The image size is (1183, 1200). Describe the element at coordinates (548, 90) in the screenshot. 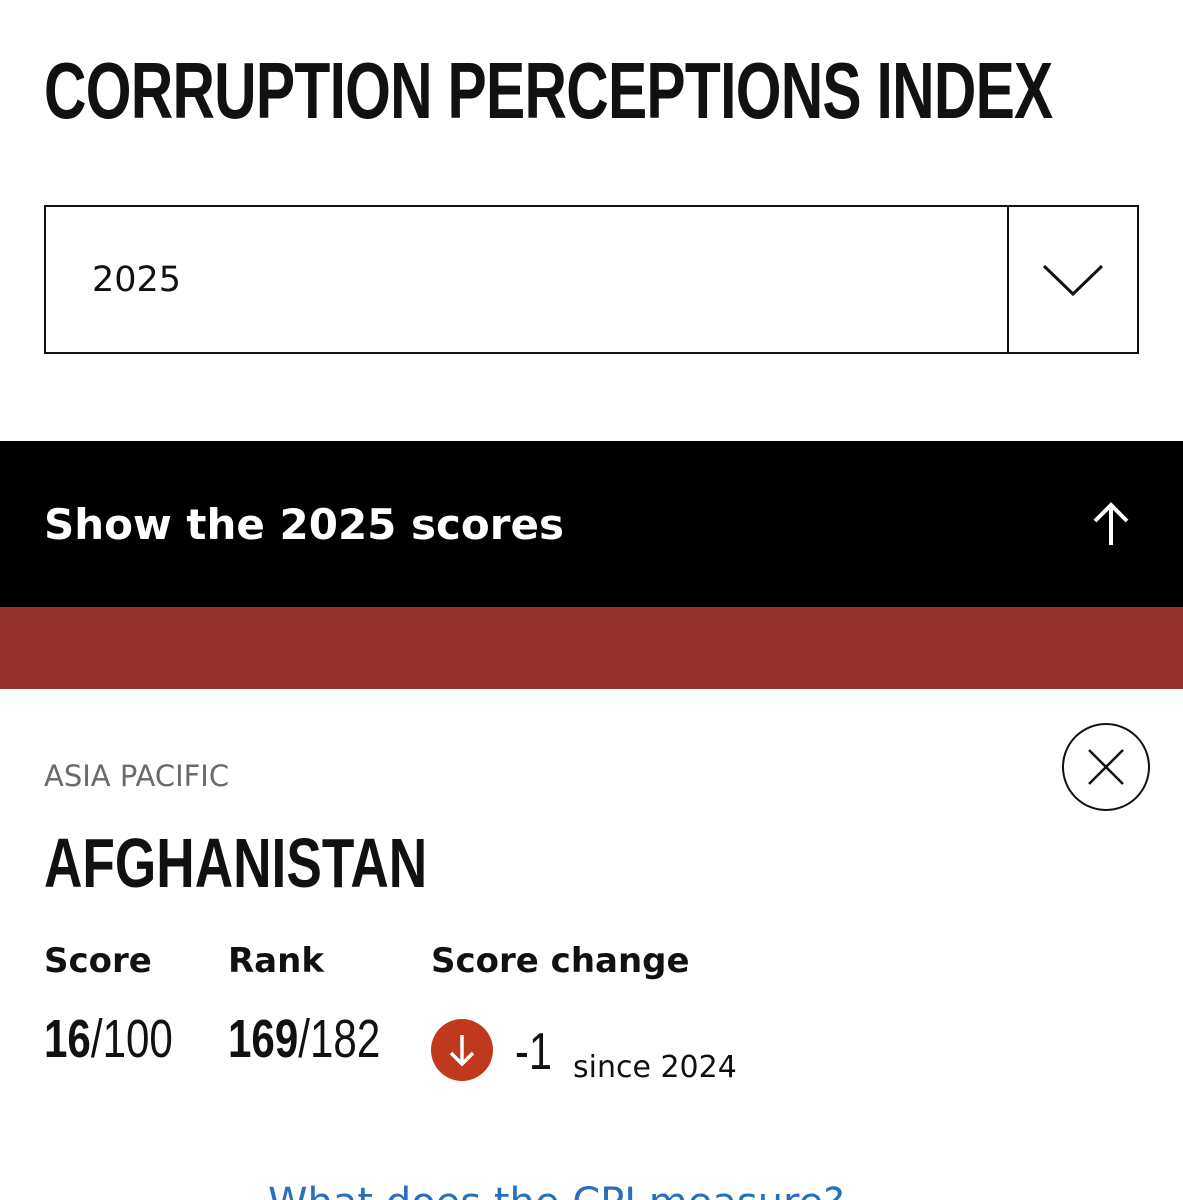

I see `page-title: CORRUPTION PERCEPTIONS INDEX` at that location.